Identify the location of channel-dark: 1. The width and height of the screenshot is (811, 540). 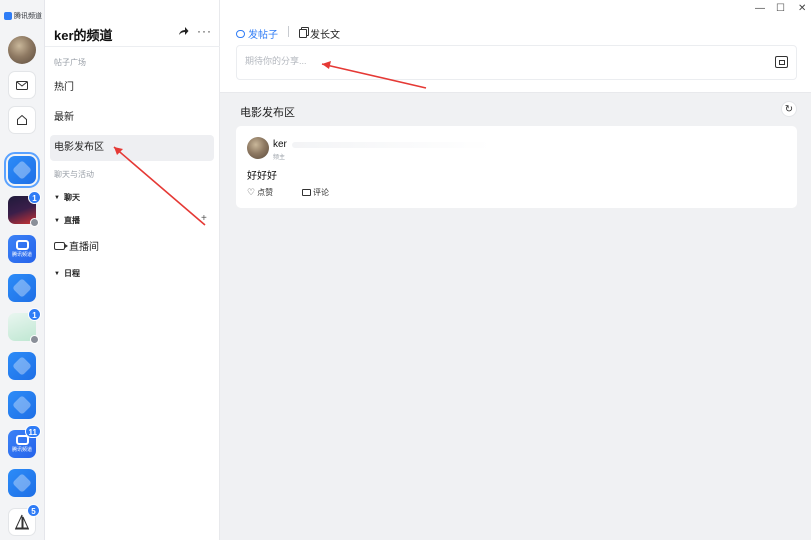
(24, 209).